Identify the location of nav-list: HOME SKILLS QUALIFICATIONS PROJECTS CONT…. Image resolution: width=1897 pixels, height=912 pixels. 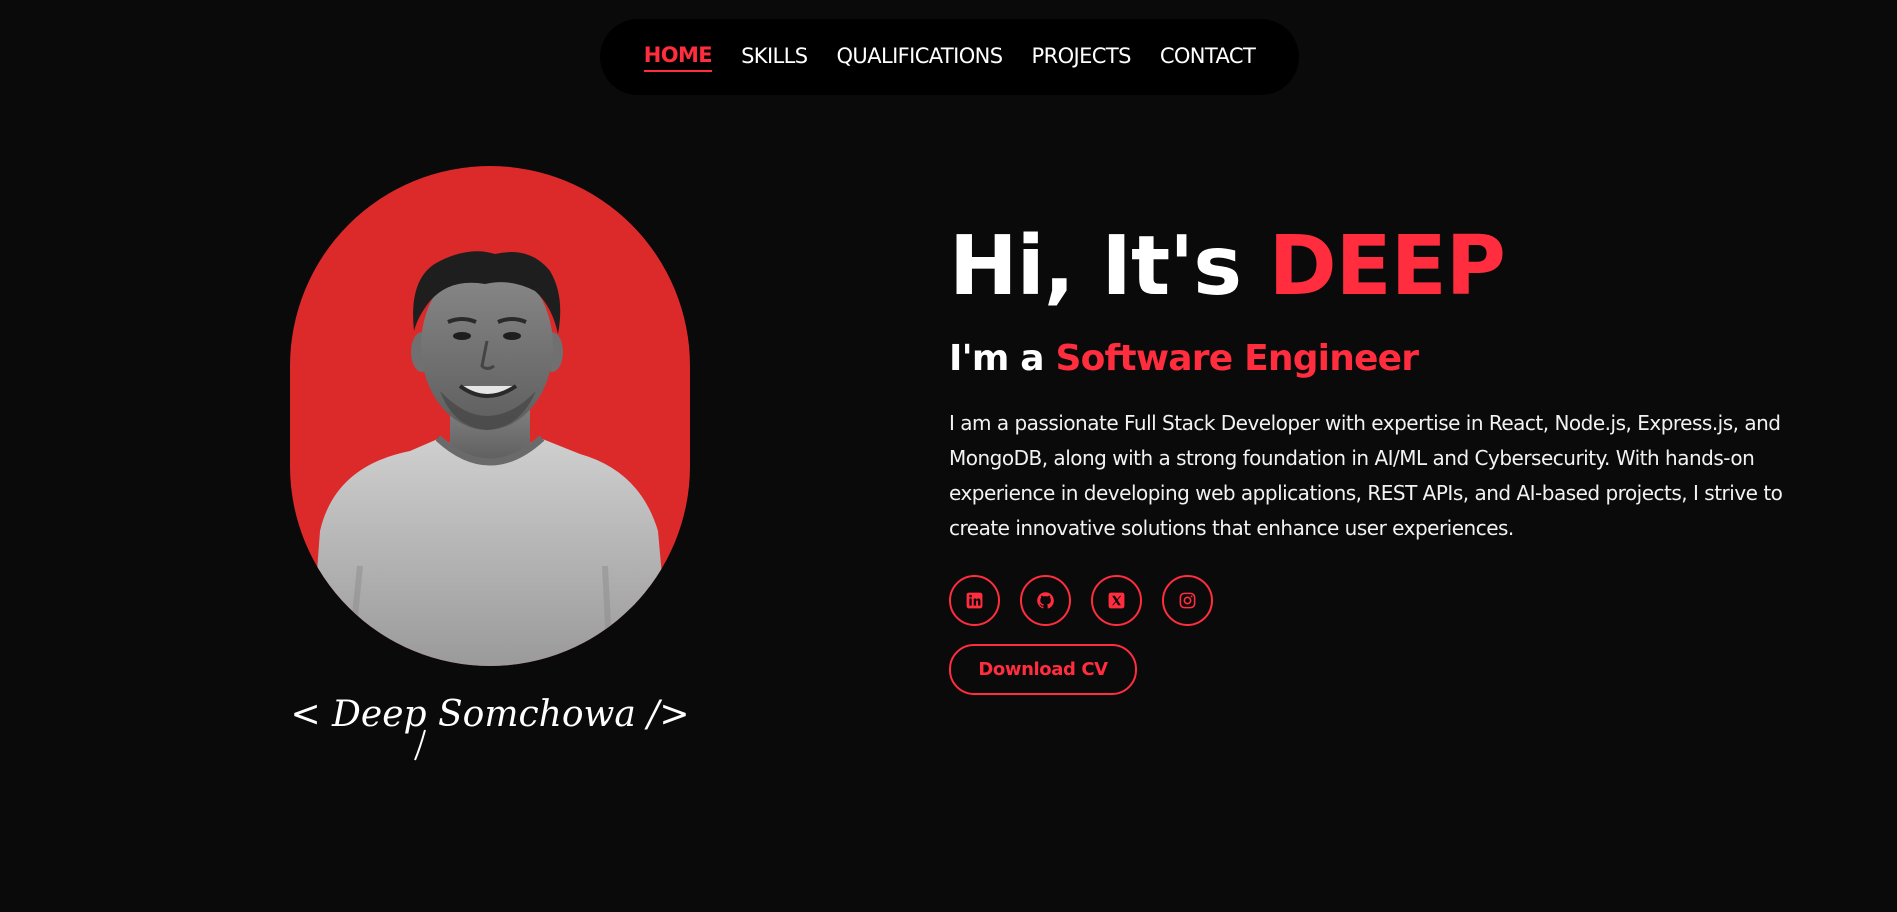
(949, 57).